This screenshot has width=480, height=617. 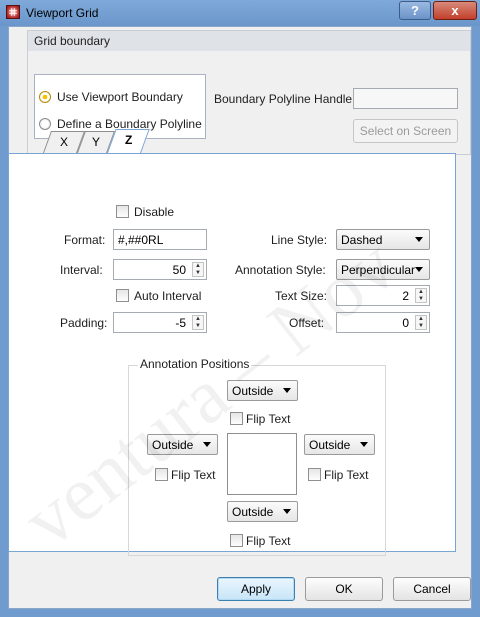 I want to click on annotation-positions-title: Annotation Positions, so click(x=195, y=364).